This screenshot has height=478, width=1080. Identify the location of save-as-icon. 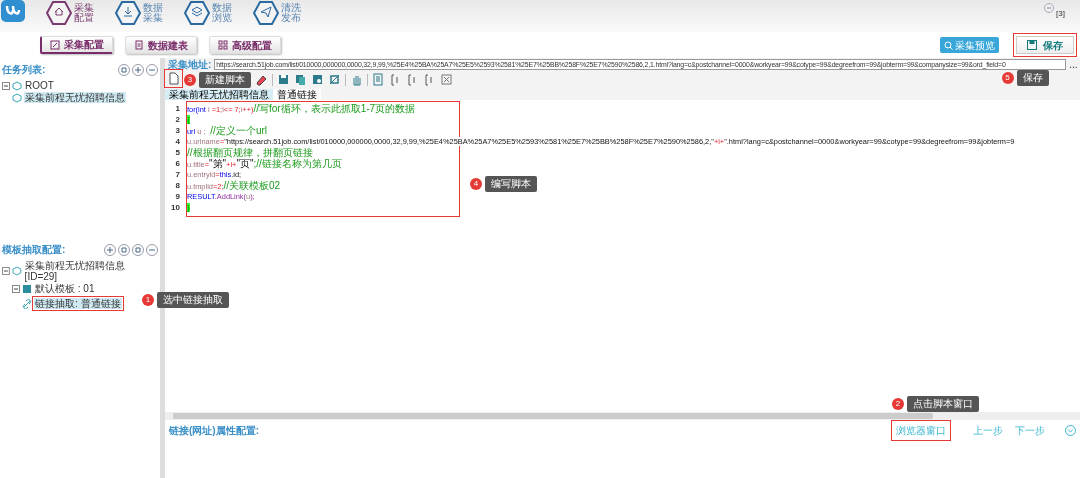
(317, 79).